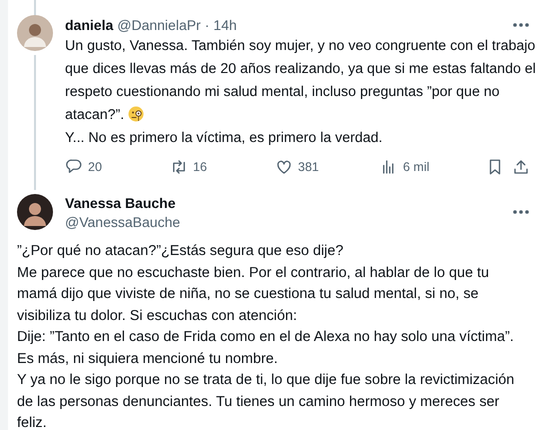 The width and height of the screenshot is (540, 430). I want to click on tweet-text: Y... No es primero la víctima, es primero la verdad., so click(223, 138).